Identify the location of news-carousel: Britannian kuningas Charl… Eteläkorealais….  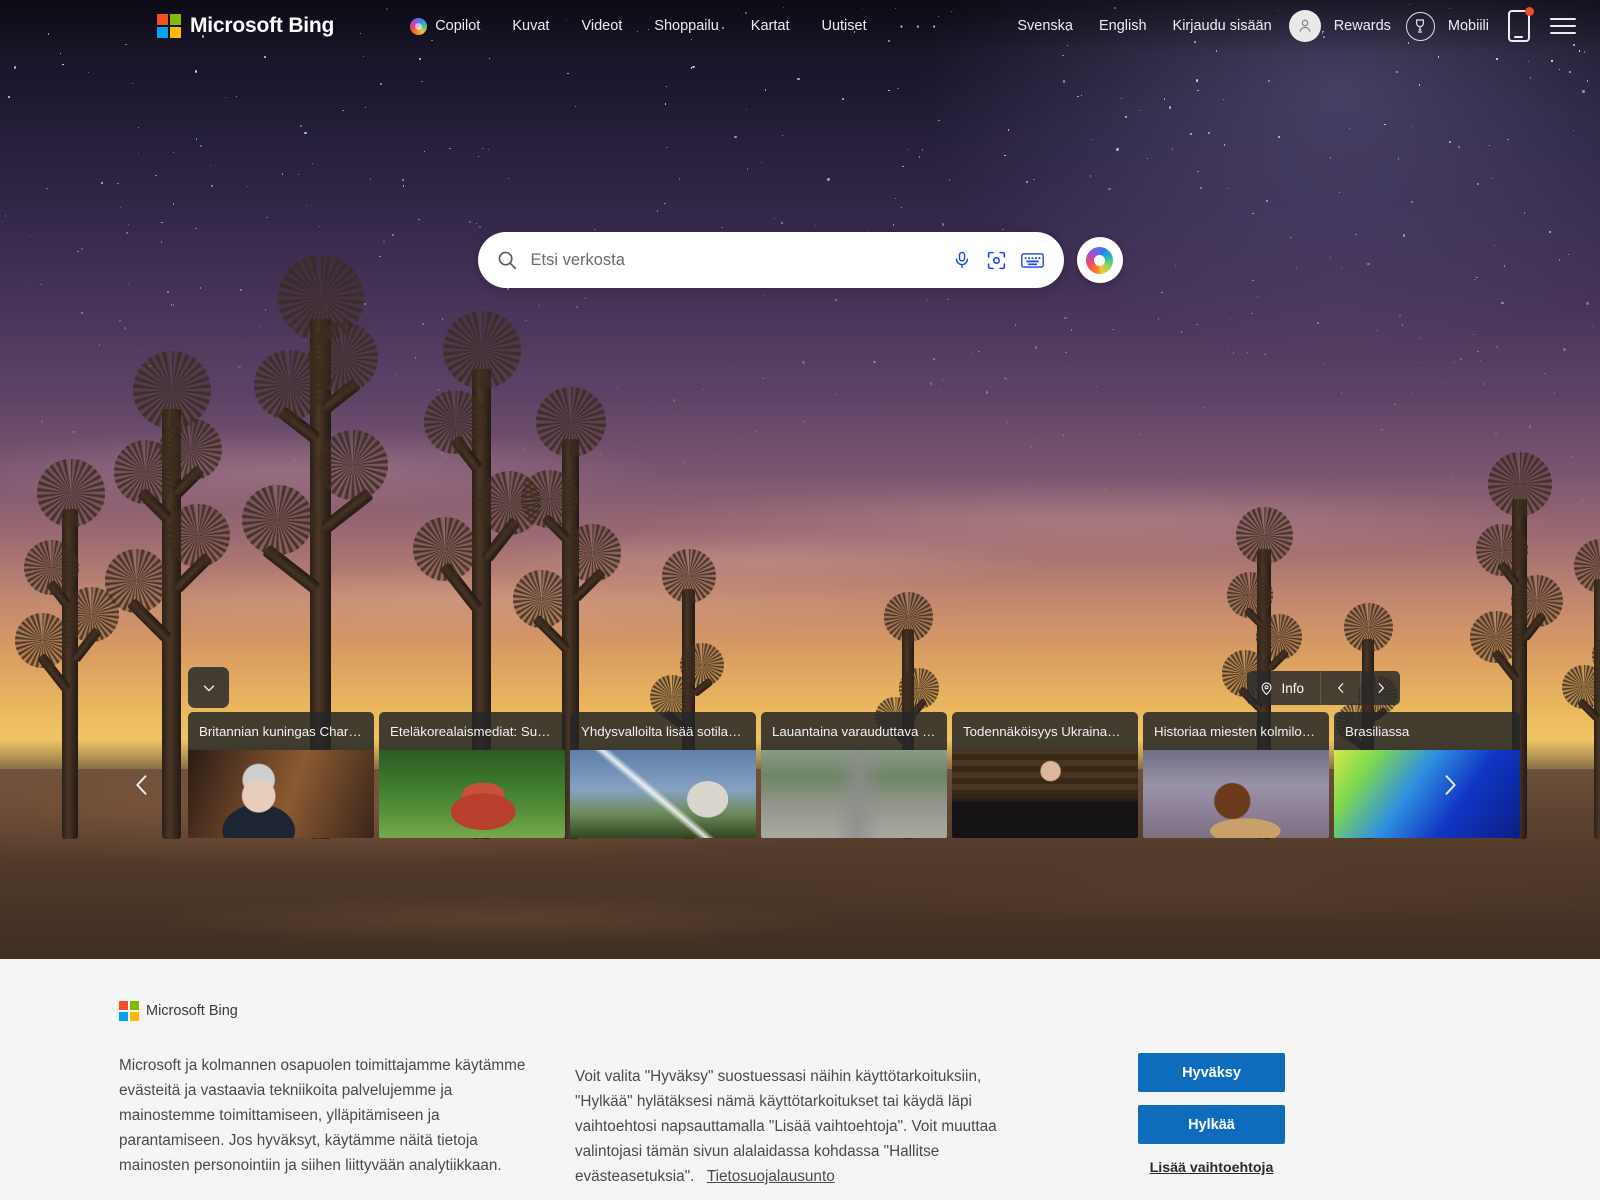
(854, 775).